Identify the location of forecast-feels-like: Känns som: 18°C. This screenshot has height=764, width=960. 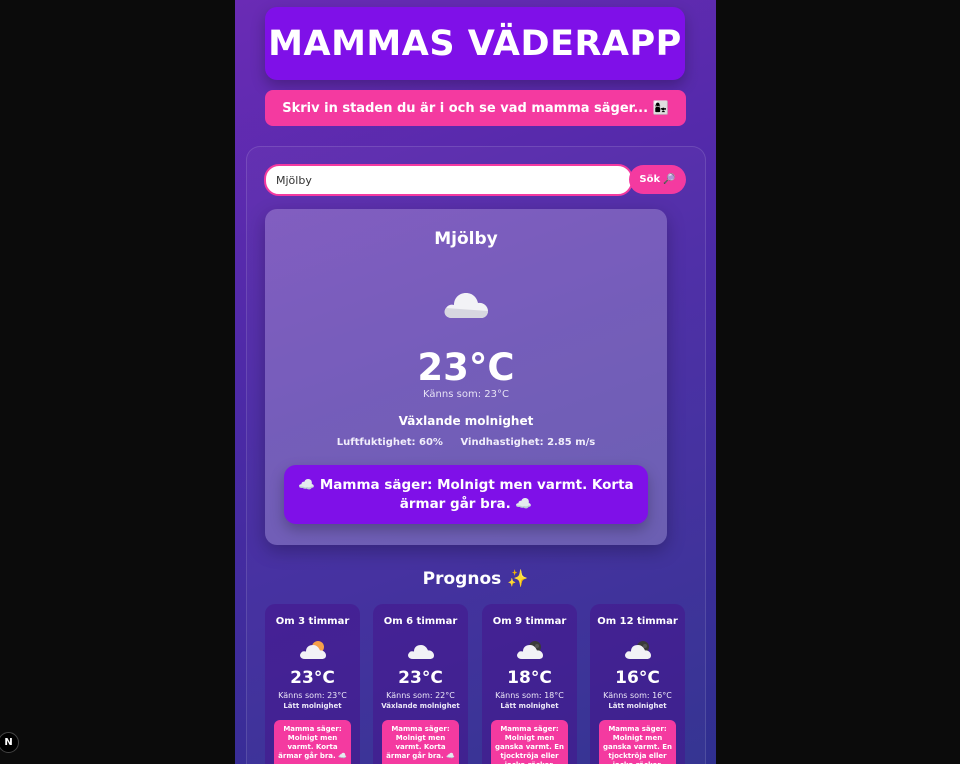
(529, 695).